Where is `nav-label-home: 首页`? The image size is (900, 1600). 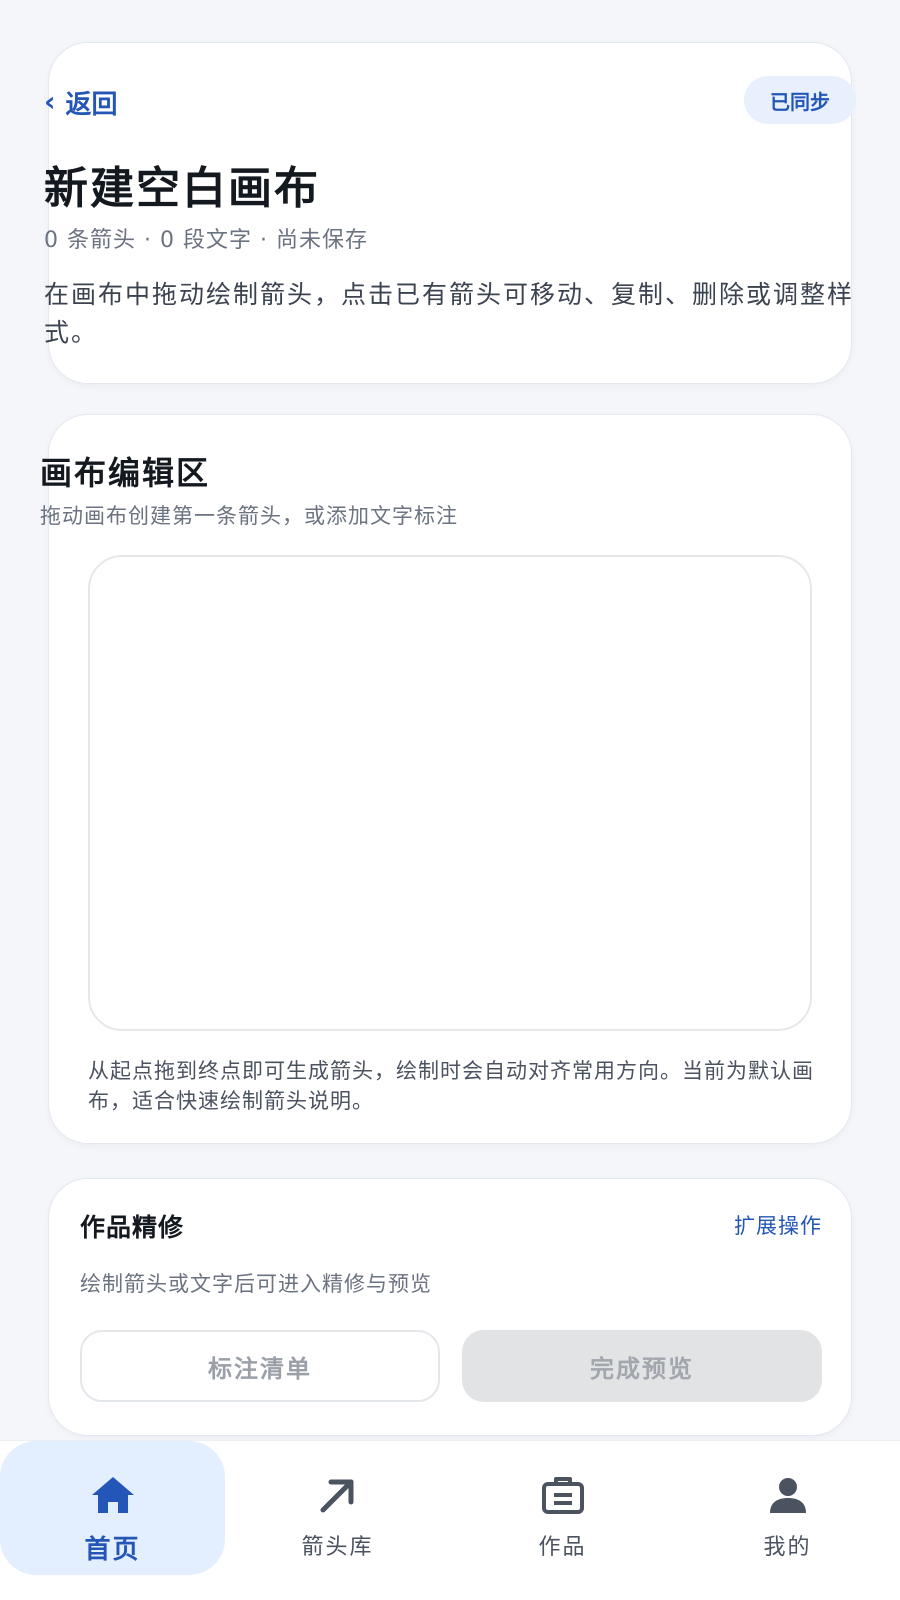 nav-label-home: 首页 is located at coordinates (112, 1550).